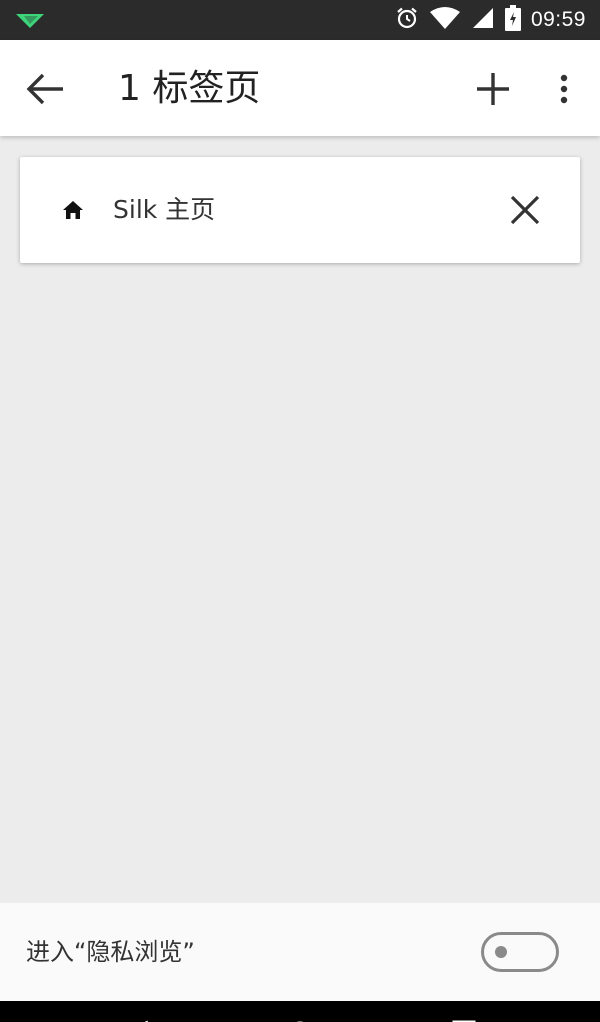  What do you see at coordinates (73, 210) in the screenshot?
I see `home-icon` at bounding box center [73, 210].